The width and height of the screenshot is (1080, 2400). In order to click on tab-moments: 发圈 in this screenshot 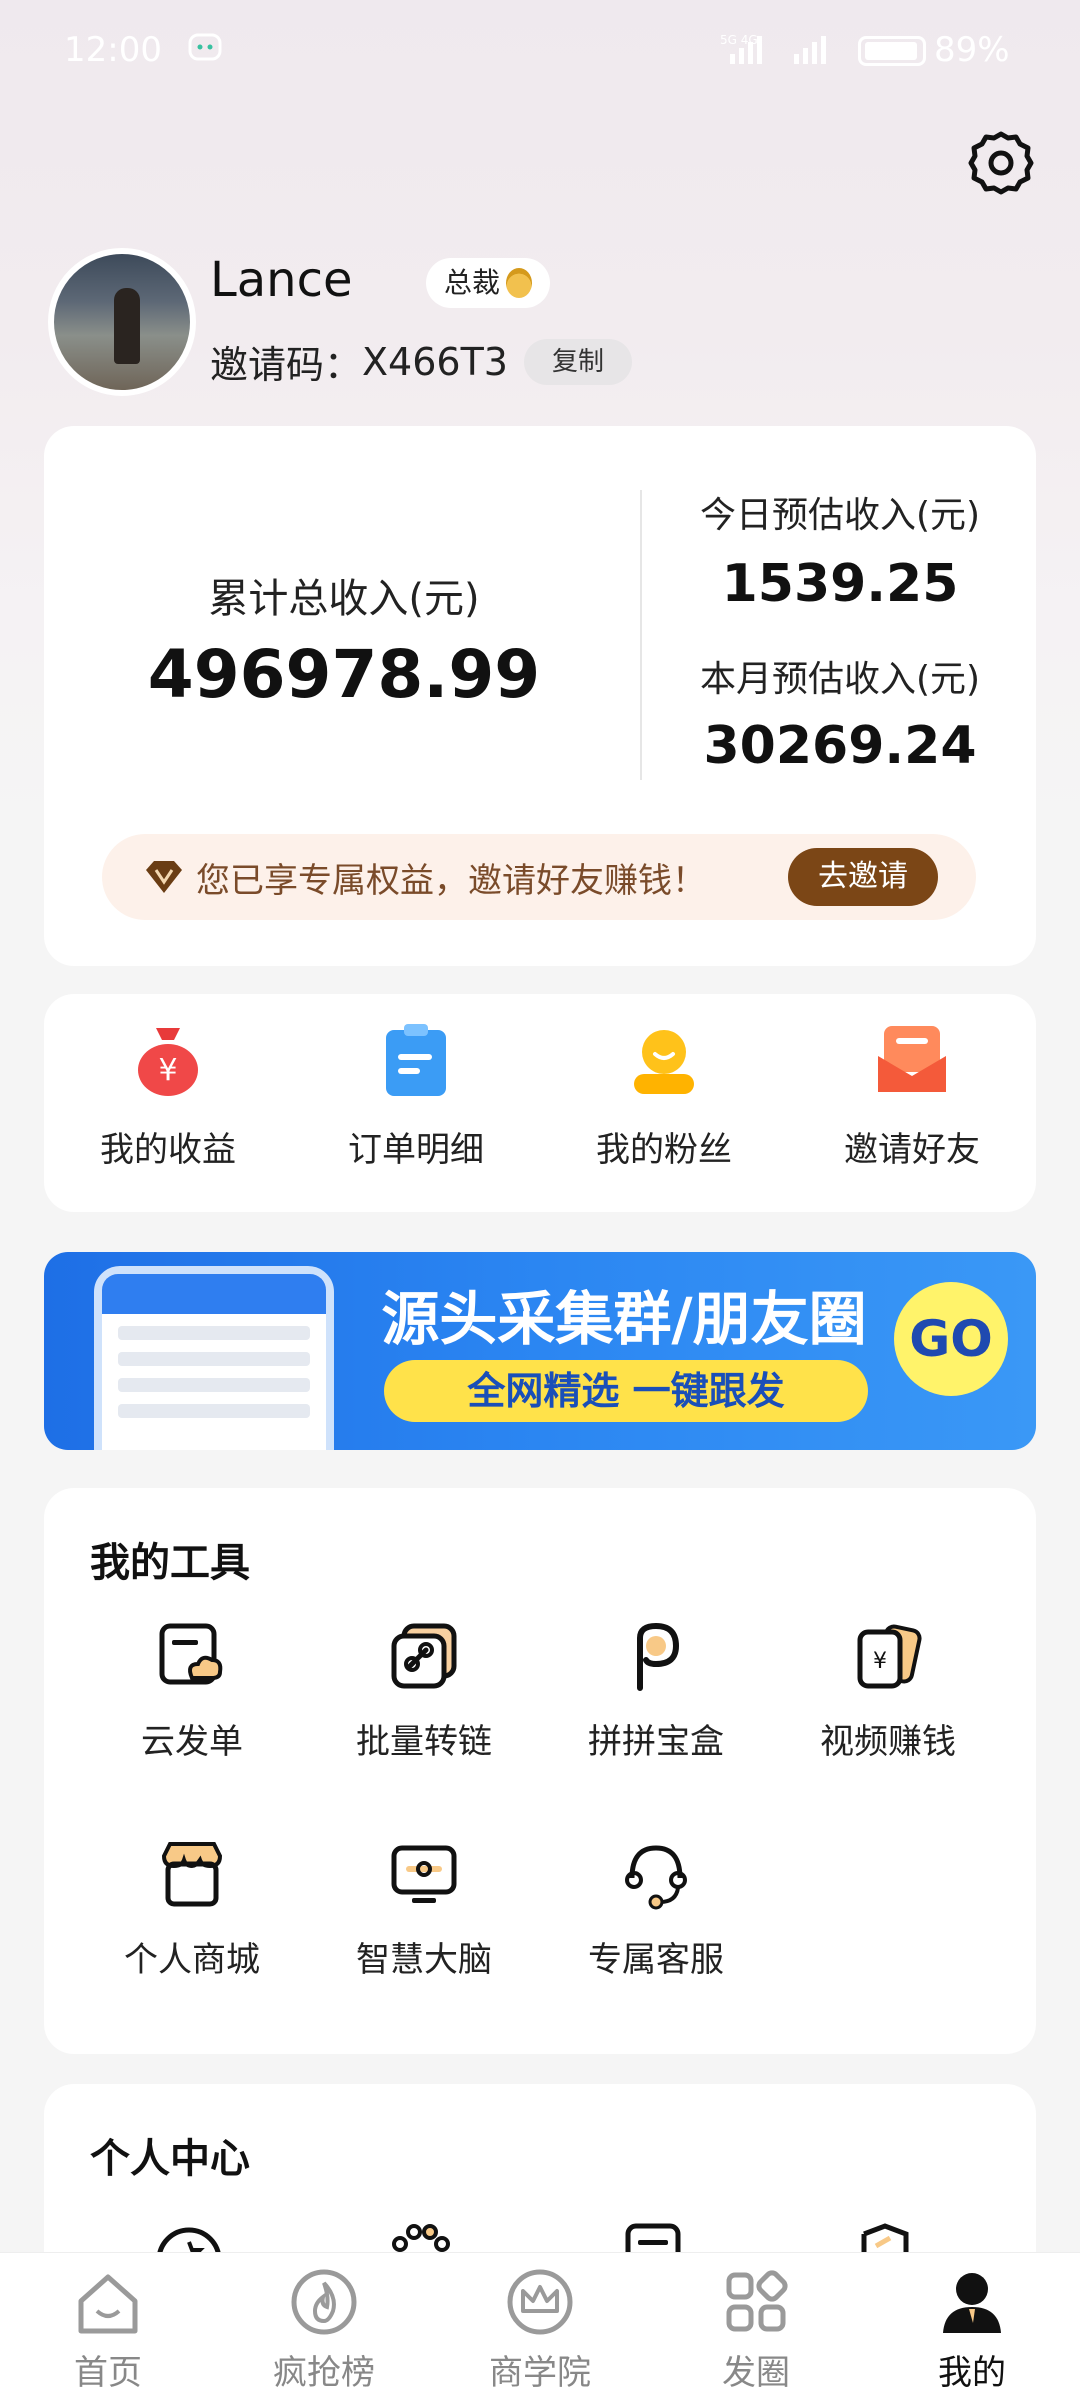, I will do `click(756, 2330)`.